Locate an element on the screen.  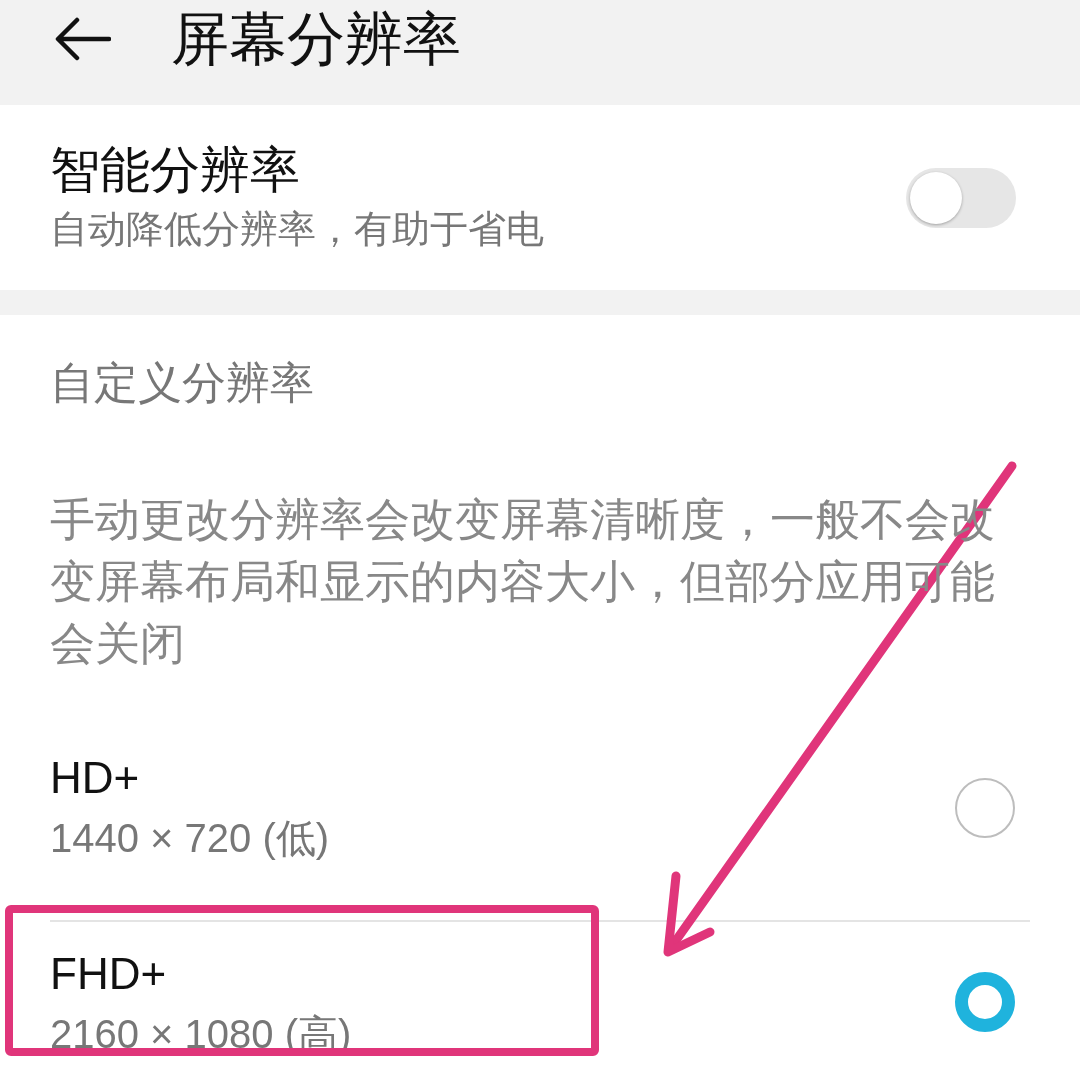
setting-subtitle: 自动降低分辨率，有助于省电 is located at coordinates (297, 229).